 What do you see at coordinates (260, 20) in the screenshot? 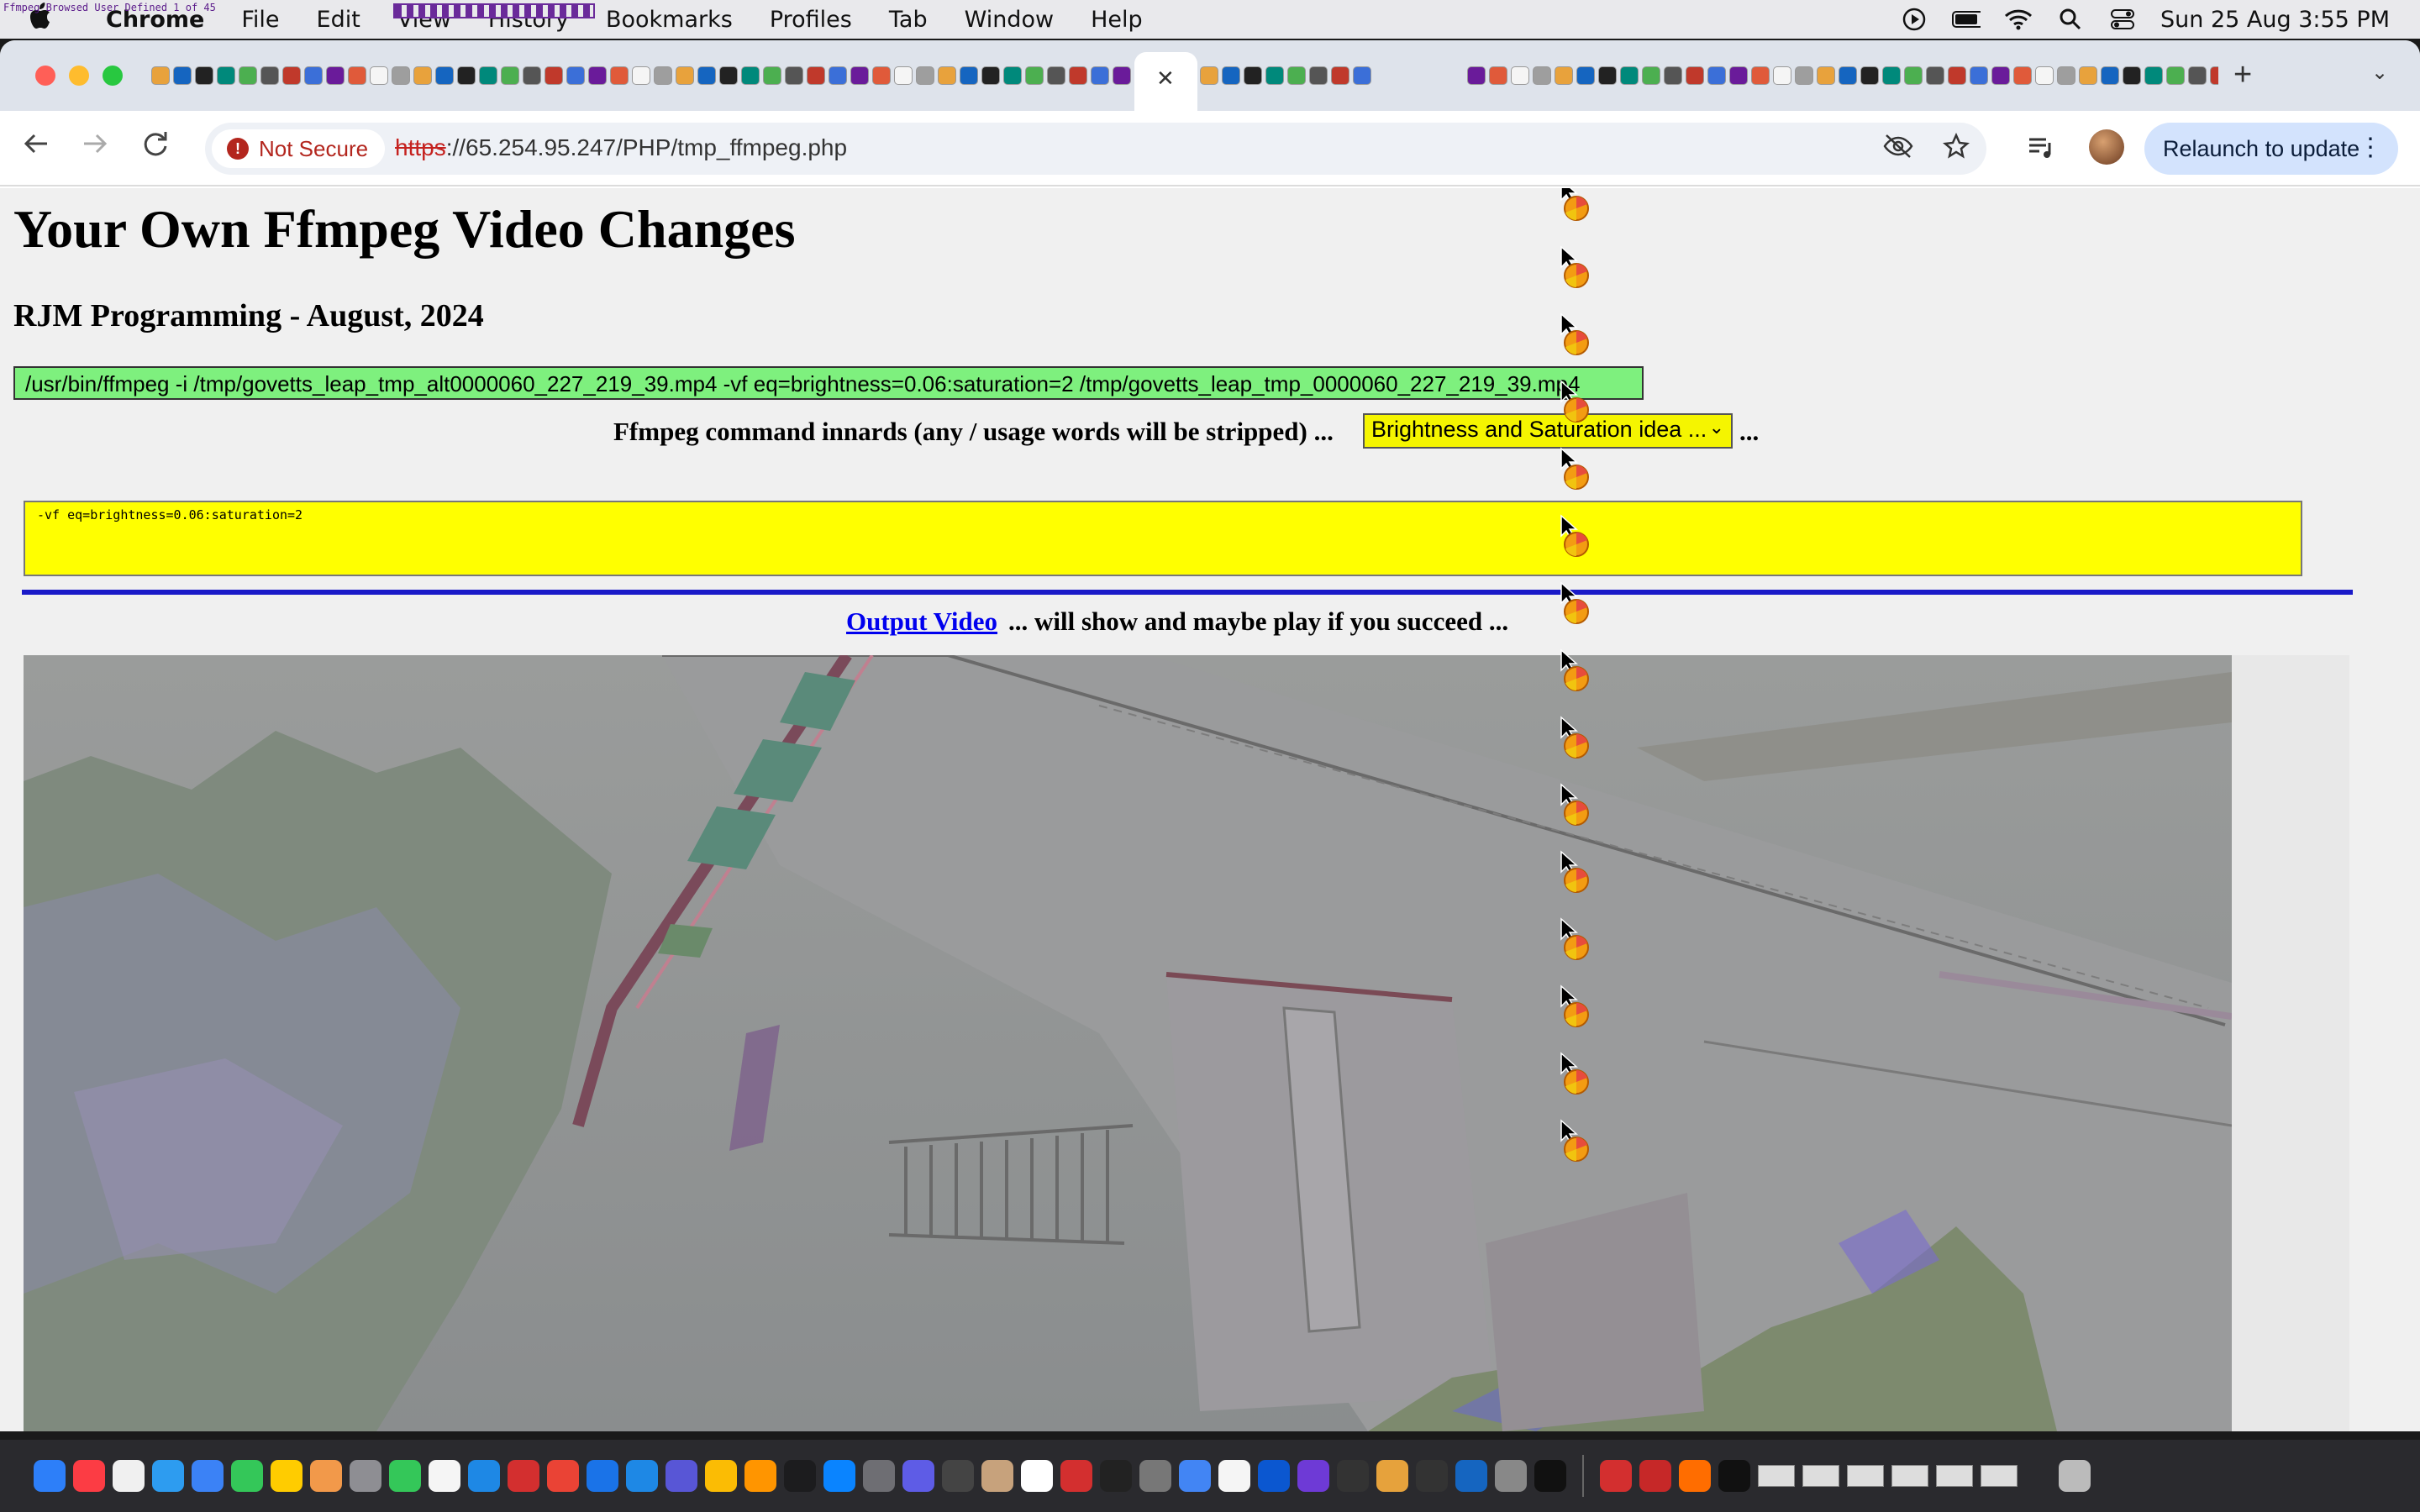
I see `menu-file: File` at bounding box center [260, 20].